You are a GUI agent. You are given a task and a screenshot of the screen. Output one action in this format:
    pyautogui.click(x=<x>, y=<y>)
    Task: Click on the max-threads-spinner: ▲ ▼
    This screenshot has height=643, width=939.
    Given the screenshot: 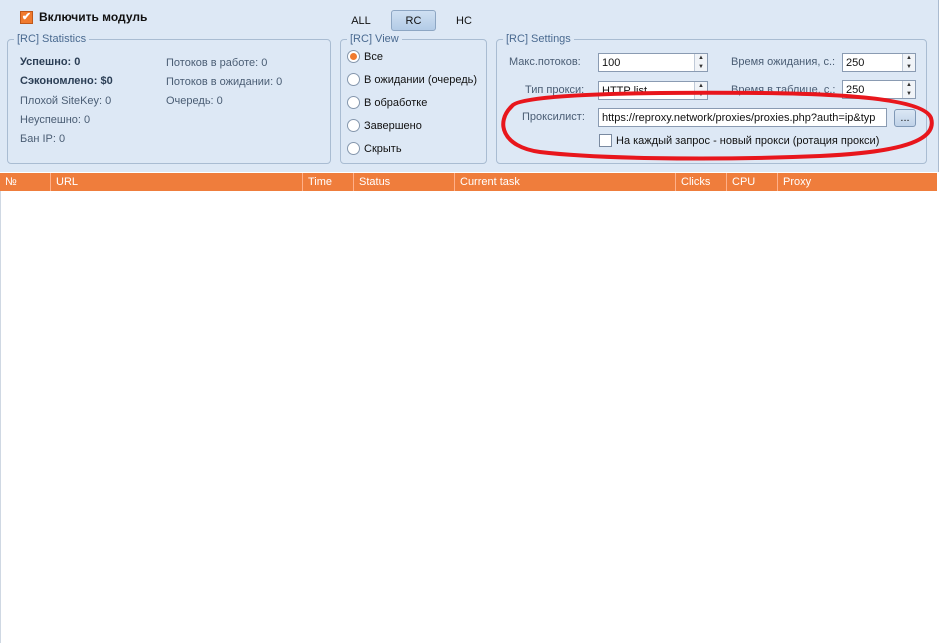 What is the action you would take?
    pyautogui.click(x=700, y=62)
    